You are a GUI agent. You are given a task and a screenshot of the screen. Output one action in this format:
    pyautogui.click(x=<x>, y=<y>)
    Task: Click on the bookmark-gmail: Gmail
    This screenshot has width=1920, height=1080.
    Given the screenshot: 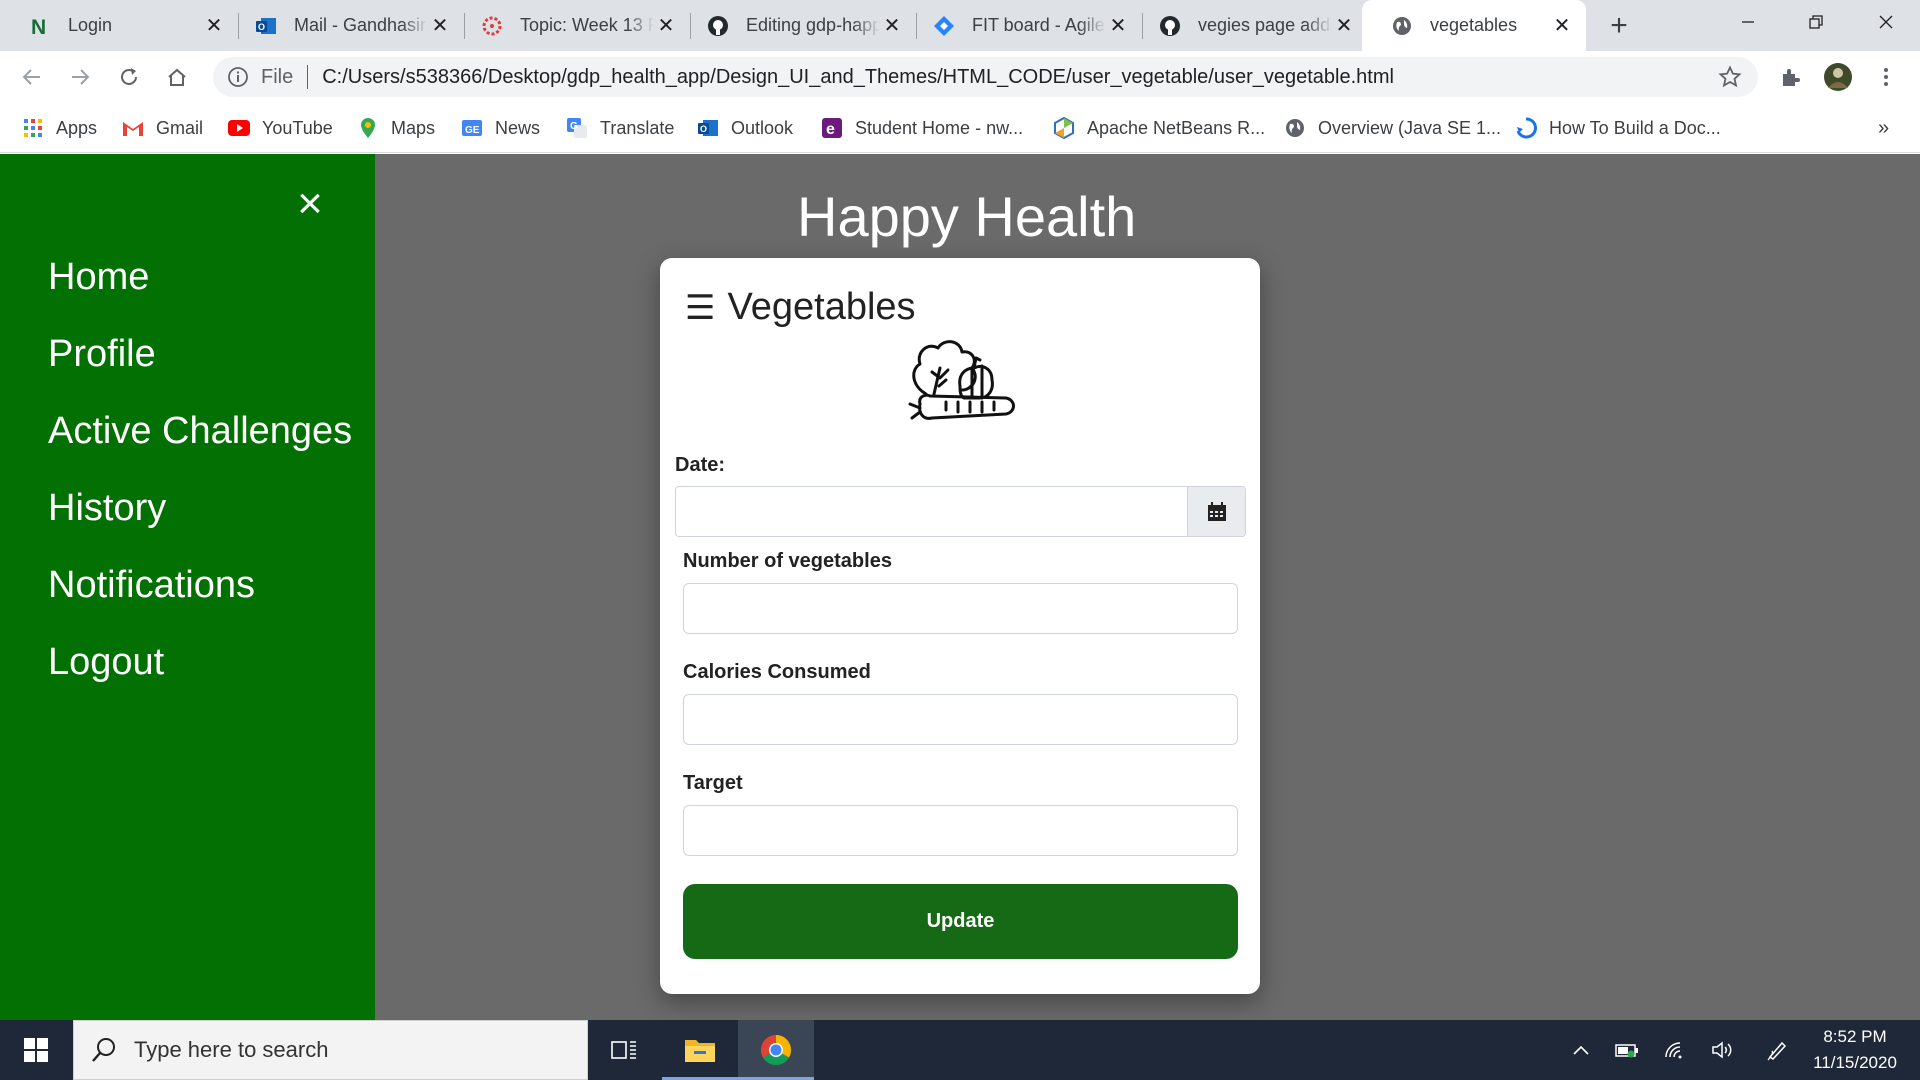 What is the action you would take?
    pyautogui.click(x=162, y=128)
    